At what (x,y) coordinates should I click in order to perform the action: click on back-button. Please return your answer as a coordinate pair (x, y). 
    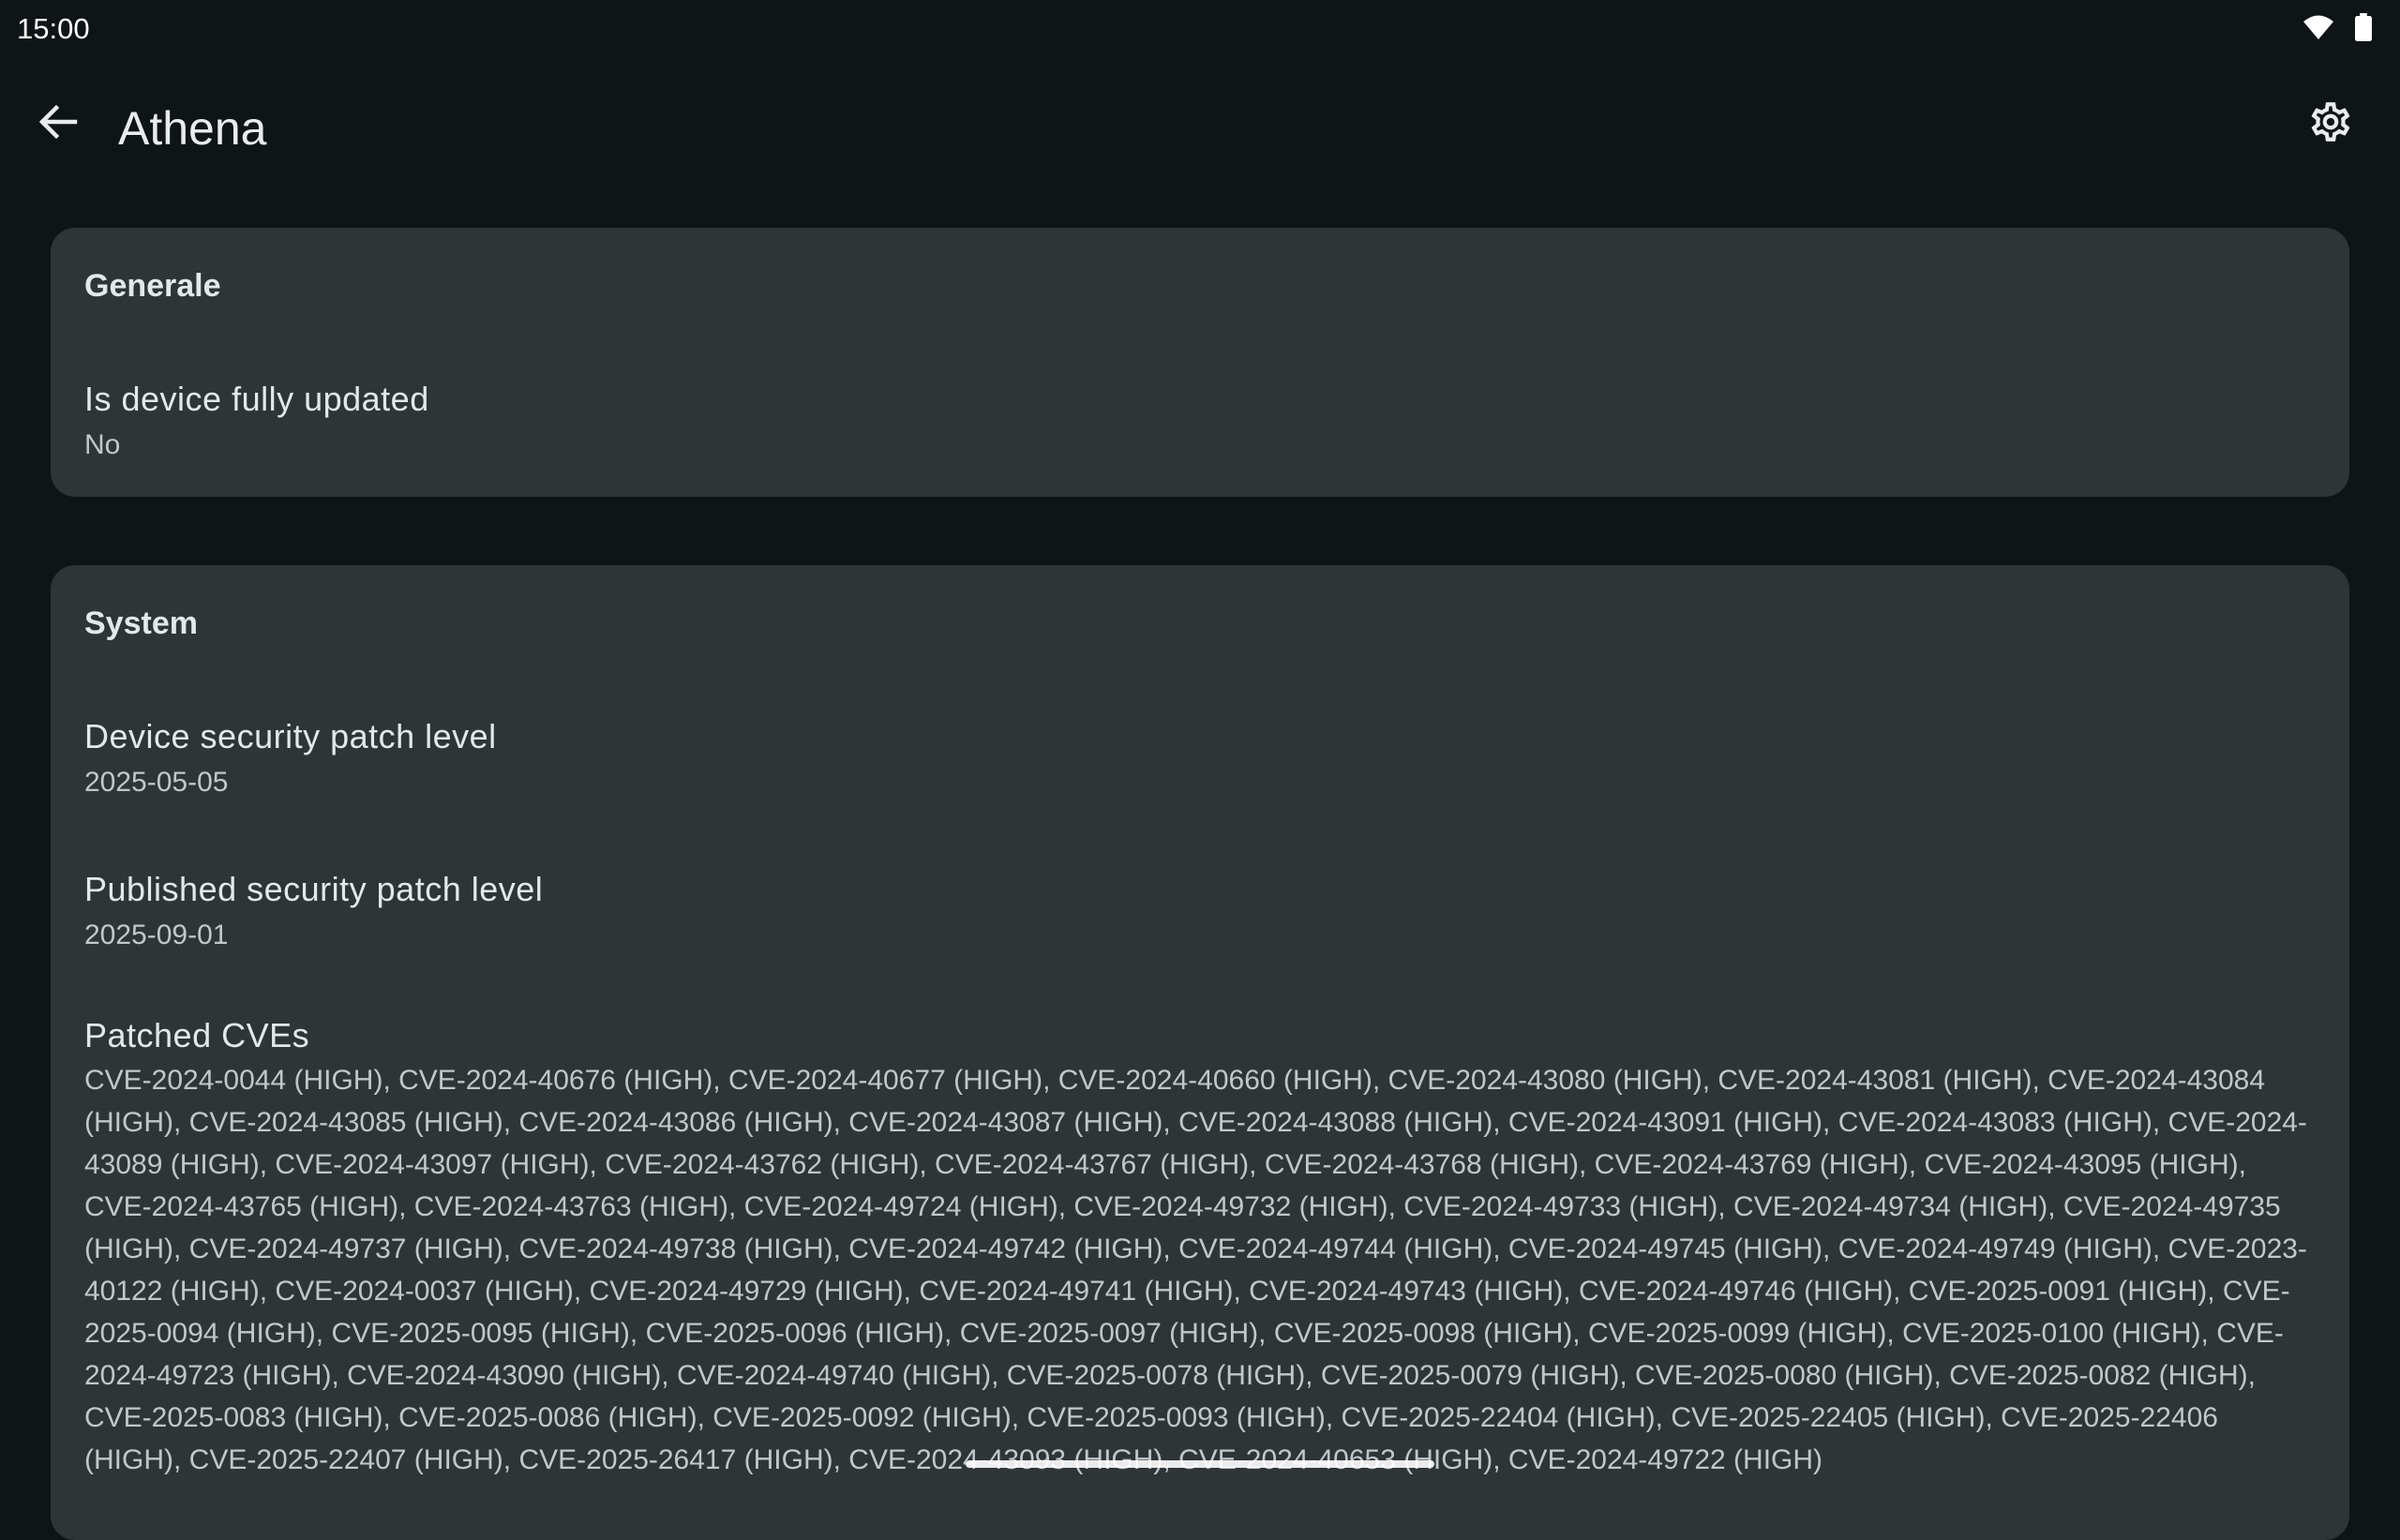
    Looking at the image, I should click on (58, 124).